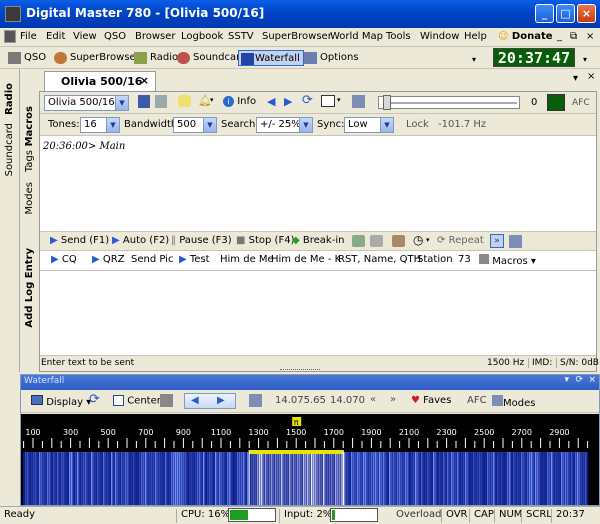 The height and width of the screenshot is (524, 600). Describe the element at coordinates (525, 36) in the screenshot. I see `donate-button: ☺ Donate` at that location.